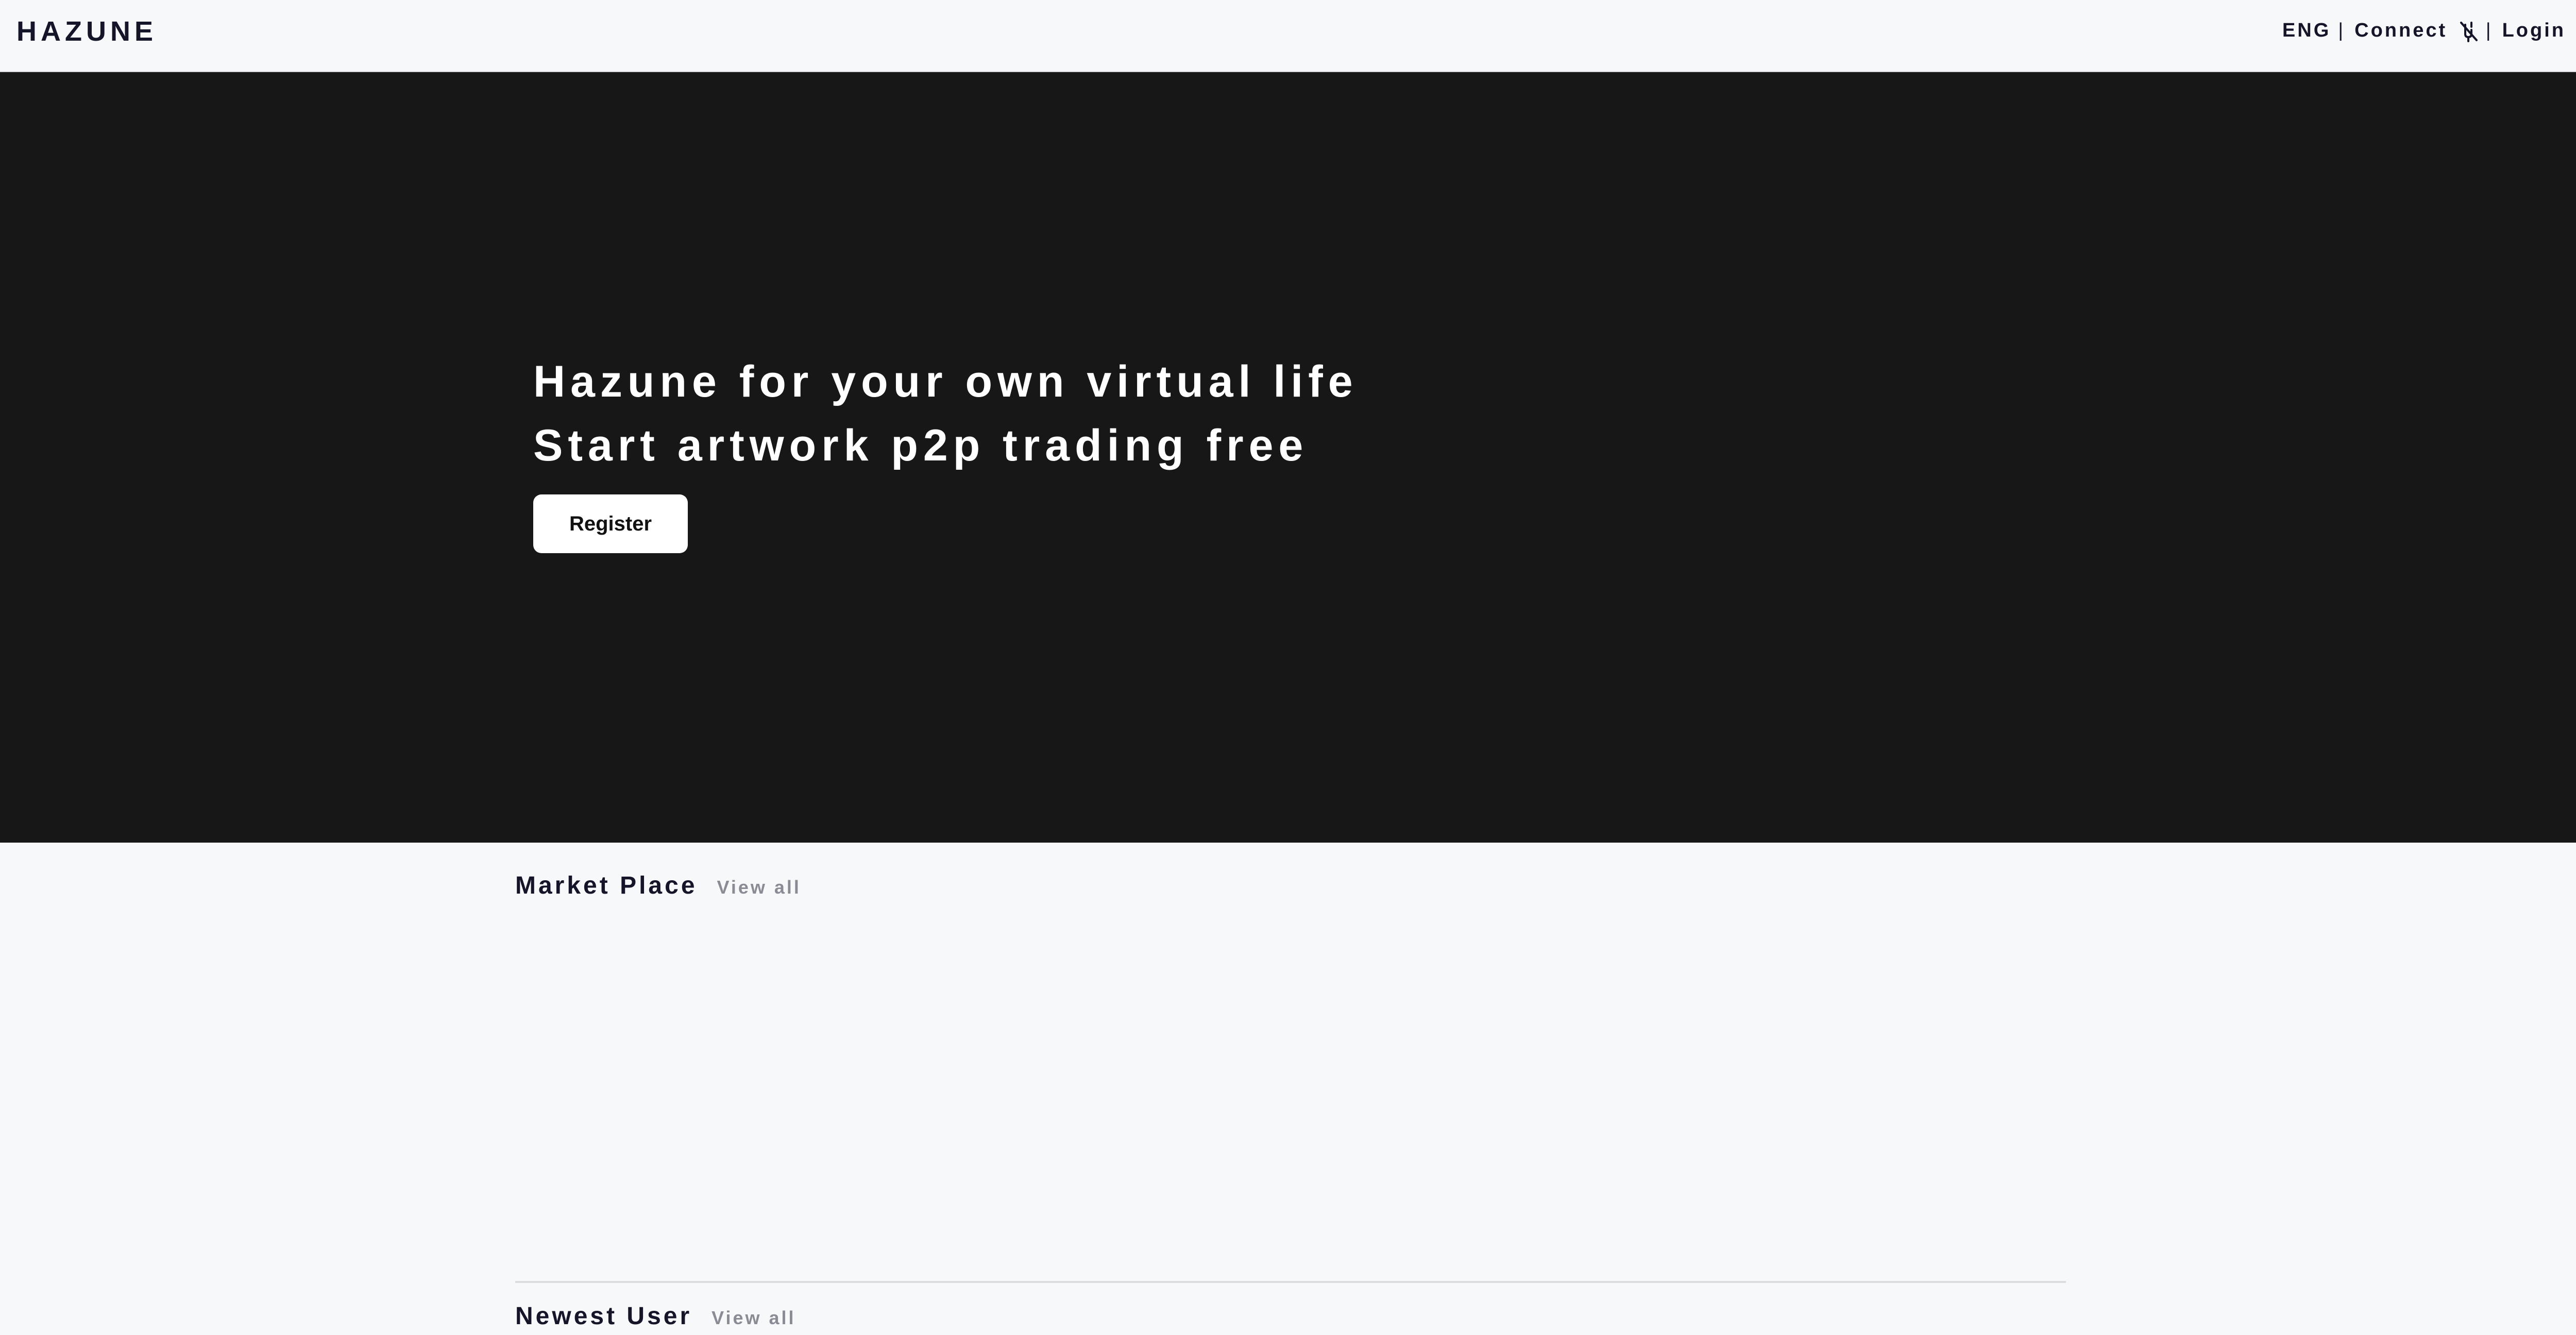 The image size is (2576, 1335). Describe the element at coordinates (610, 523) in the screenshot. I see `register-button: Register` at that location.